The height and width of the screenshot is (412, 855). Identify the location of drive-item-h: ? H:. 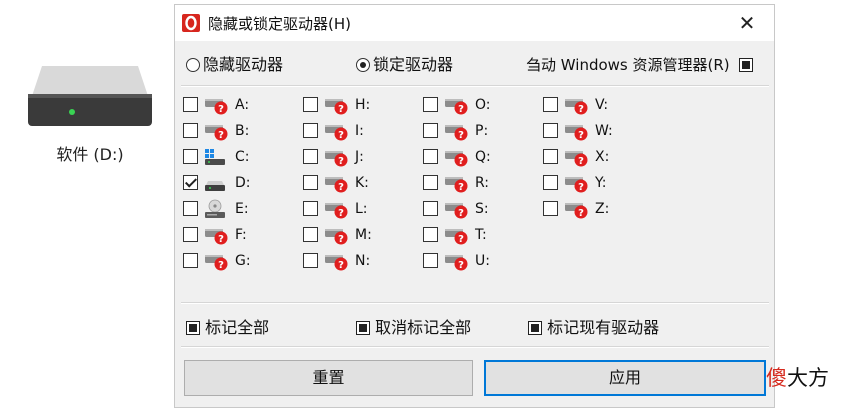
(359, 105).